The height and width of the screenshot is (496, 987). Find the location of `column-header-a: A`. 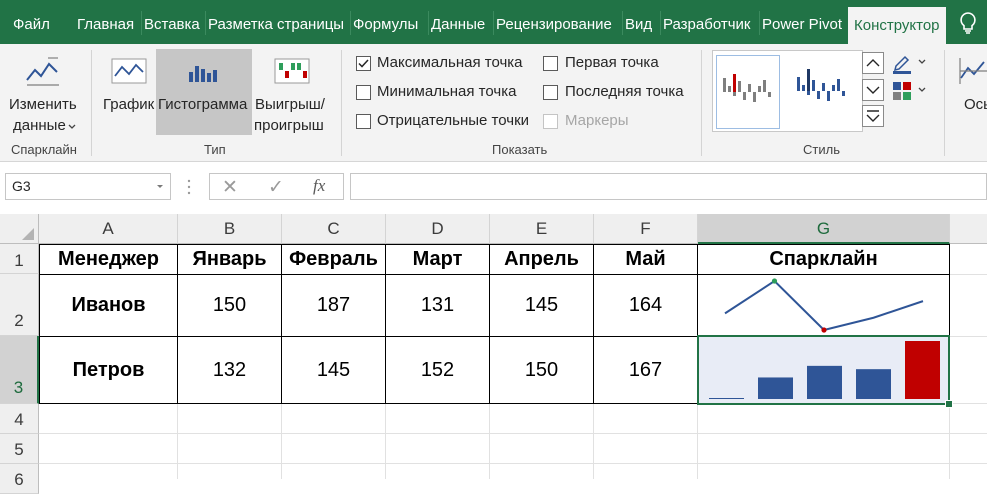

column-header-a: A is located at coordinates (108, 229).